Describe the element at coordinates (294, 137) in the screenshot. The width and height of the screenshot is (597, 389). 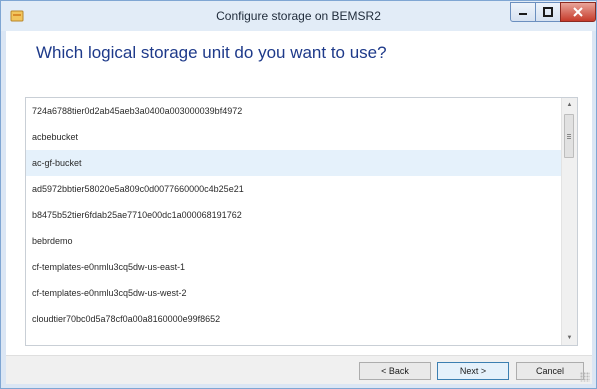
I see `list-item: acbebucket` at that location.